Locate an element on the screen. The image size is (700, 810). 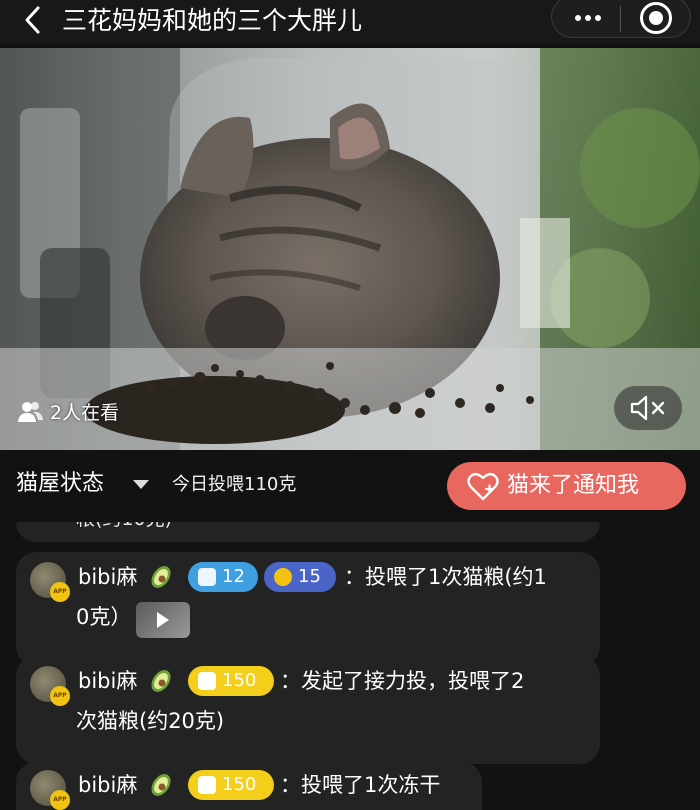
viewer-count: 2人在看 is located at coordinates (68, 411).